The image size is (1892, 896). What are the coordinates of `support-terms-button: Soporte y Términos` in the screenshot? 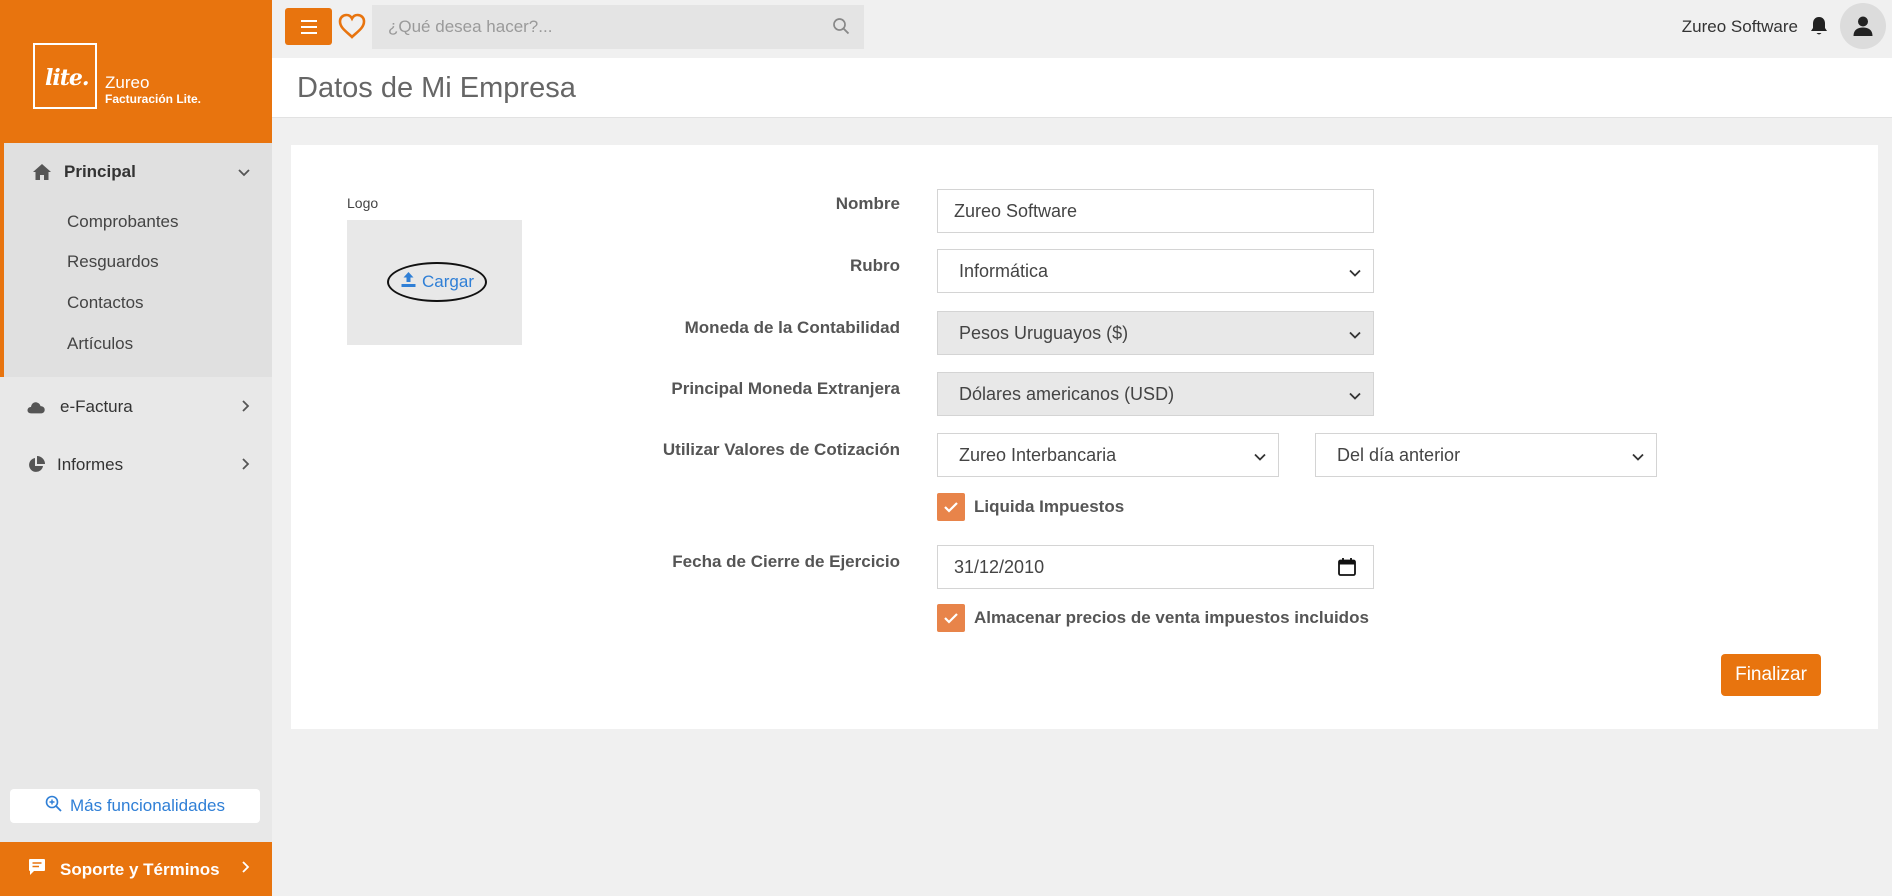 It's located at (136, 869).